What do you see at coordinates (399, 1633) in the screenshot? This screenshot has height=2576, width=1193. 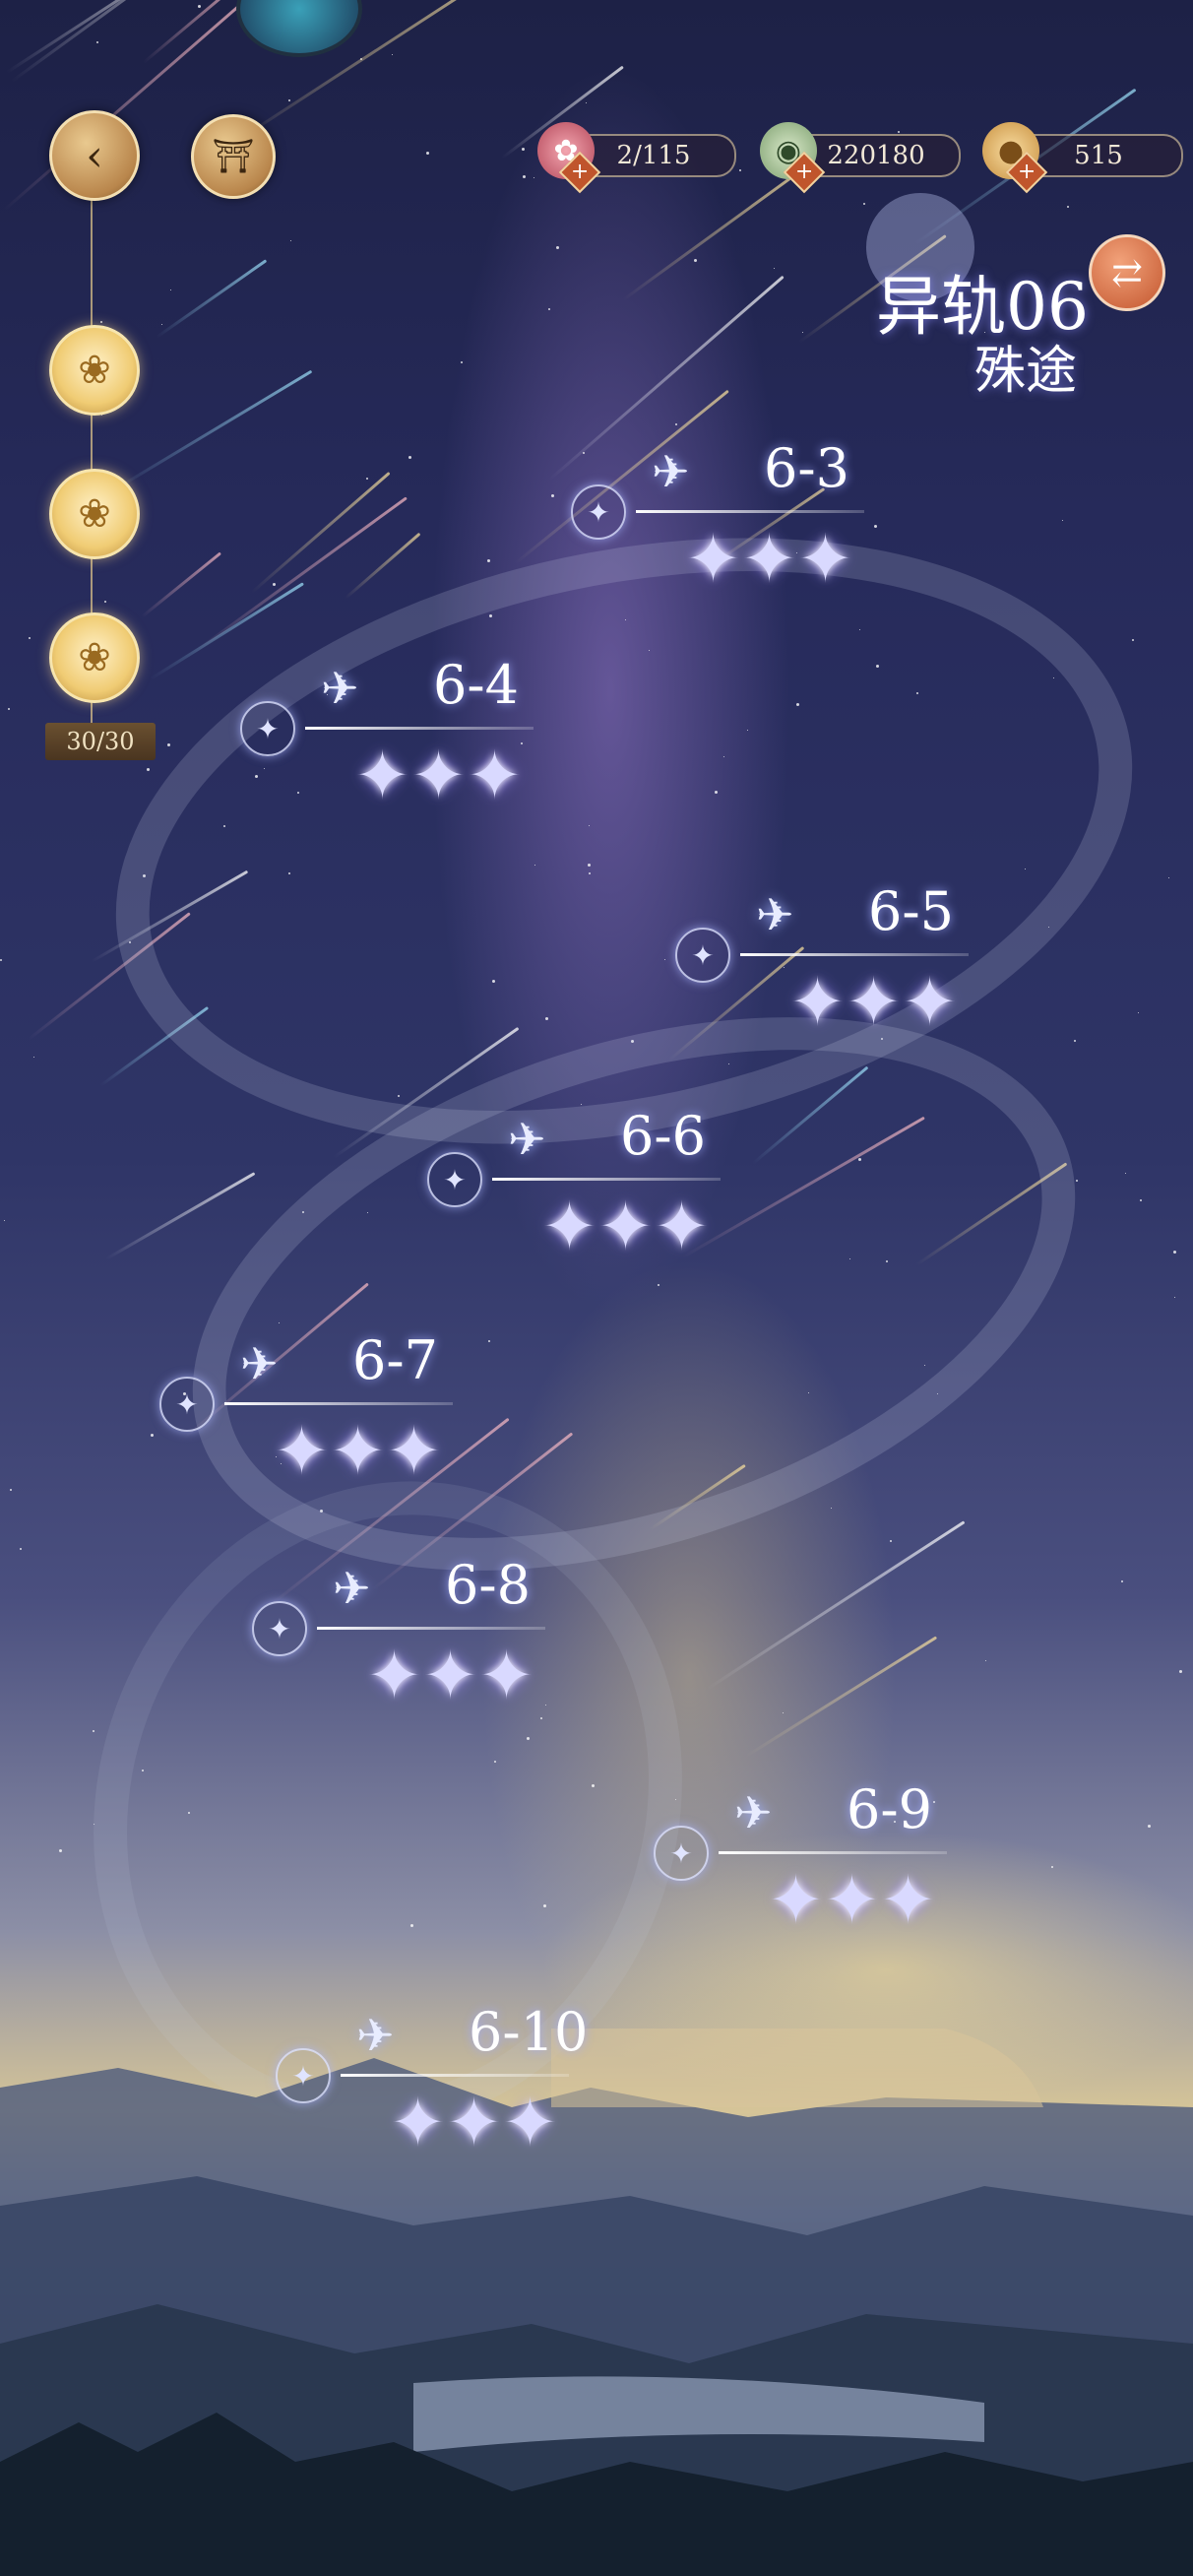 I see `level-node-6-8: ✦ ✈ 6-8 ✦✦✦` at bounding box center [399, 1633].